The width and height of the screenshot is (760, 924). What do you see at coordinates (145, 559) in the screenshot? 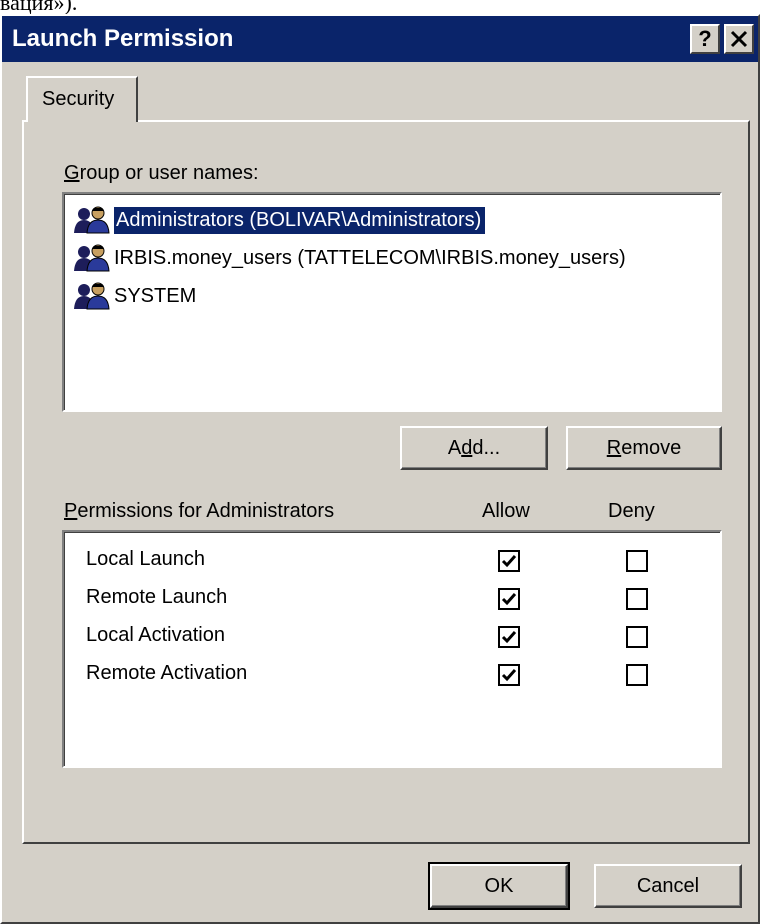
I see `permission-name: Local Launch` at bounding box center [145, 559].